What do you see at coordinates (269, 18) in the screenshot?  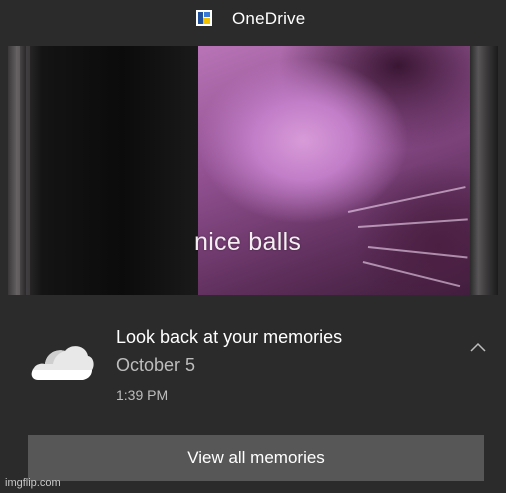 I see `app-name: OneDrive` at bounding box center [269, 18].